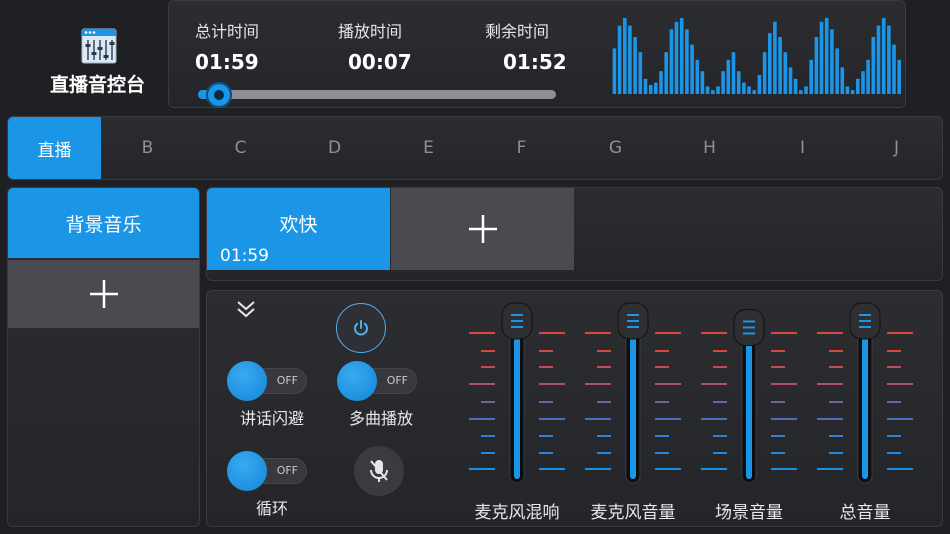 Image resolution: width=950 pixels, height=534 pixels. I want to click on power-button, so click(361, 328).